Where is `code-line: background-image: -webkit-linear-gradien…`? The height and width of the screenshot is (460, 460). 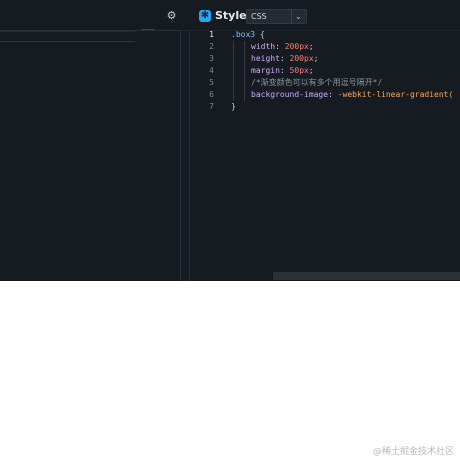
code-line: background-image: -webkit-linear-gradien… is located at coordinates (352, 95).